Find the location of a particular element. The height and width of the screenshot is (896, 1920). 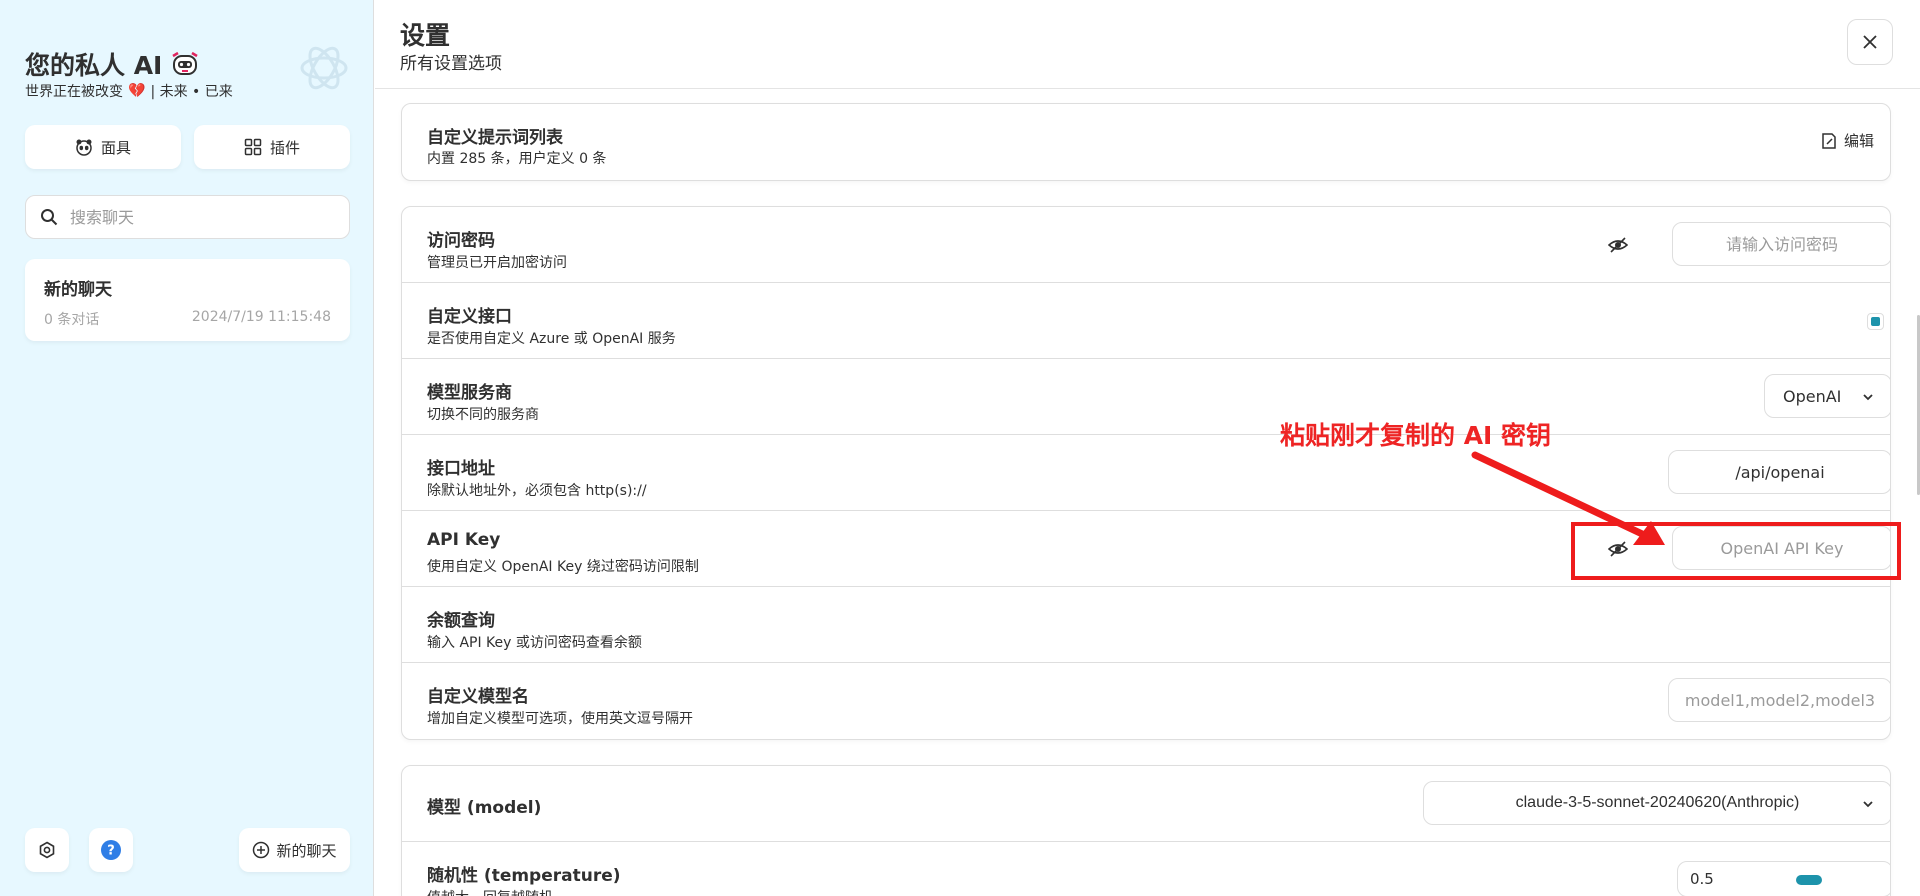

custom-endpoint-checkbox is located at coordinates (1875, 321).